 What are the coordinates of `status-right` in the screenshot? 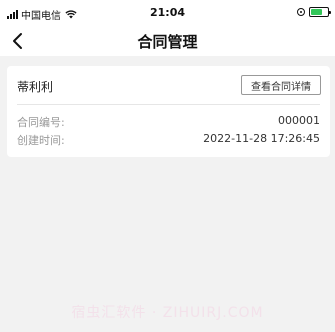 It's located at (314, 12).